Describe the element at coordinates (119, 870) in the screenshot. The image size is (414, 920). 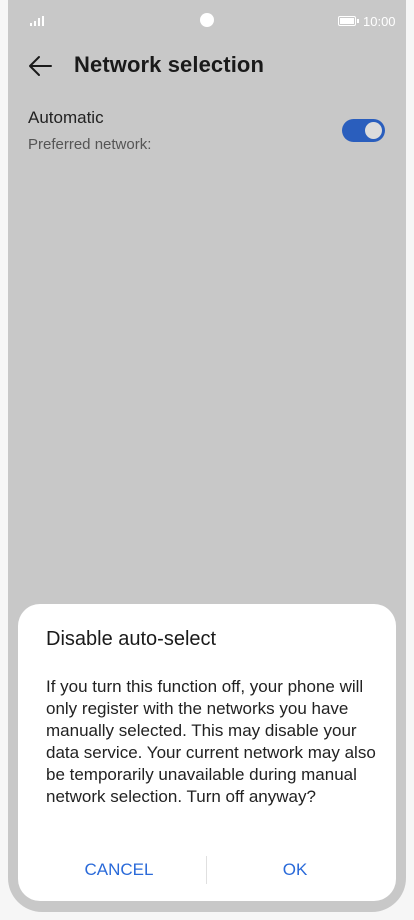
I see `cancel-button: CANCEL` at that location.